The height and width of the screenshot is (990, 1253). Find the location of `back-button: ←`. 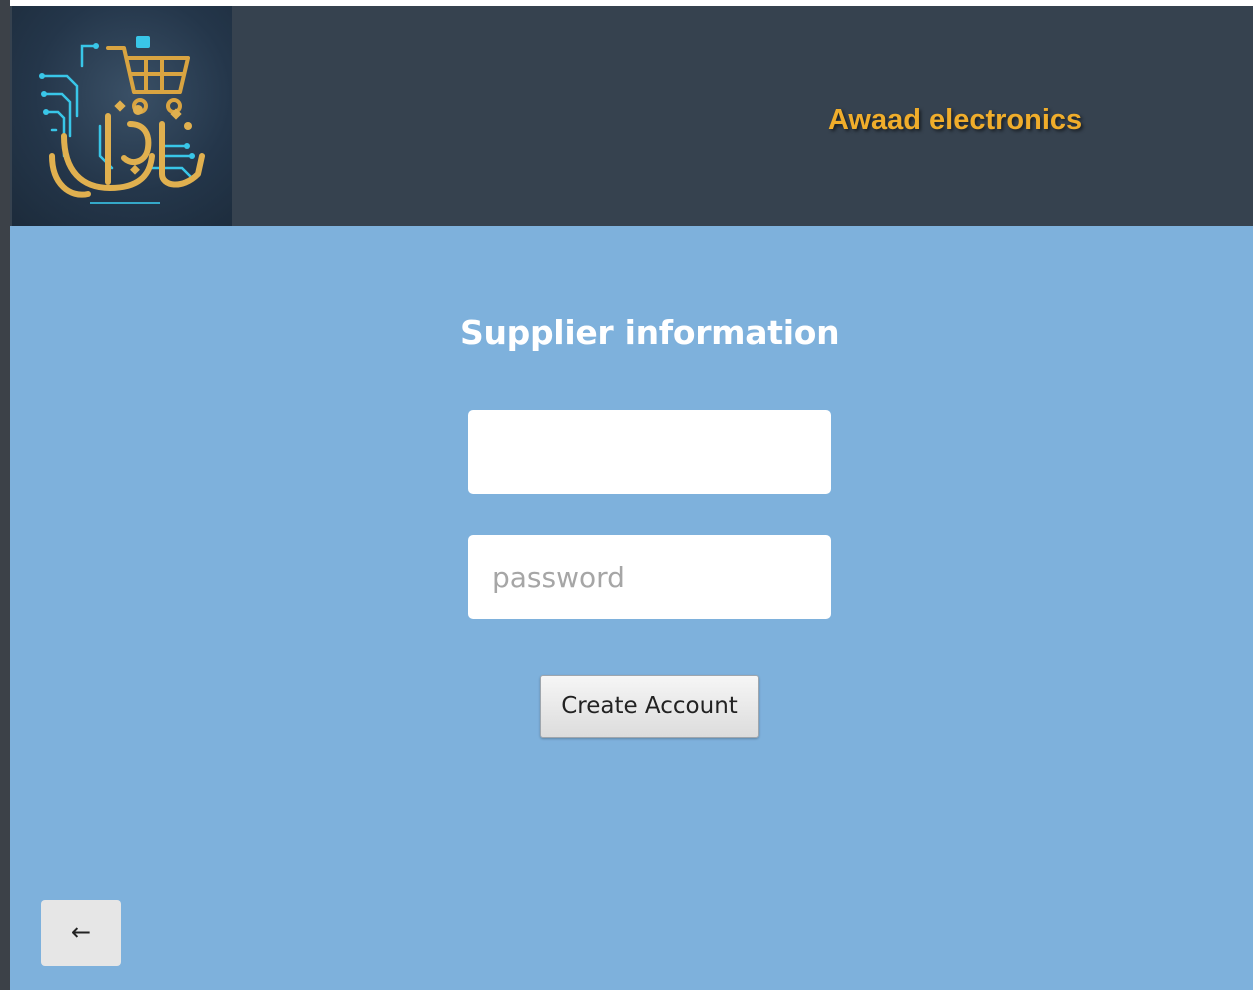

back-button: ← is located at coordinates (81, 933).